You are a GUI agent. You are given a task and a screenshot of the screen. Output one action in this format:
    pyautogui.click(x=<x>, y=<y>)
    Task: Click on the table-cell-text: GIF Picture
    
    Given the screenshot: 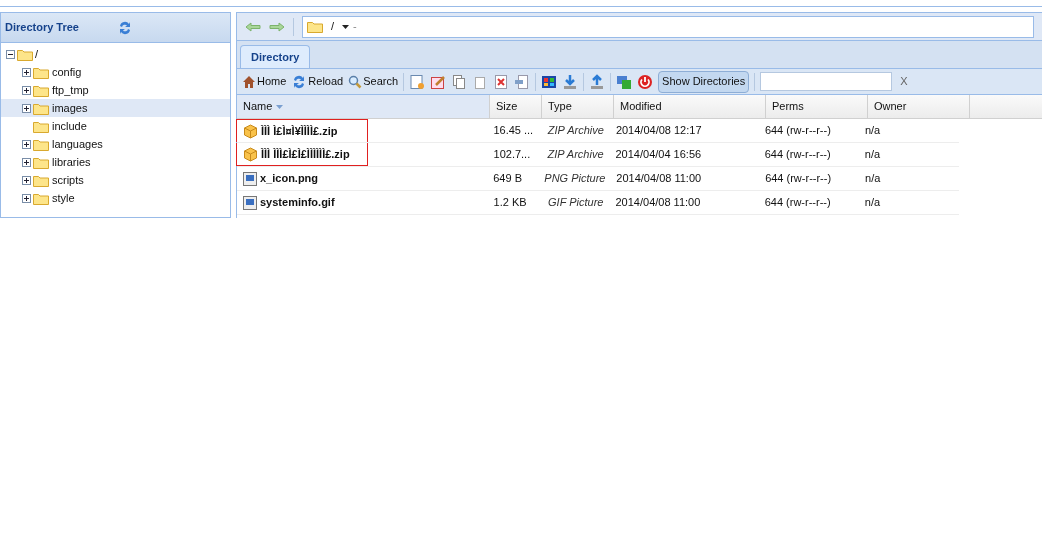 What is the action you would take?
    pyautogui.click(x=576, y=203)
    